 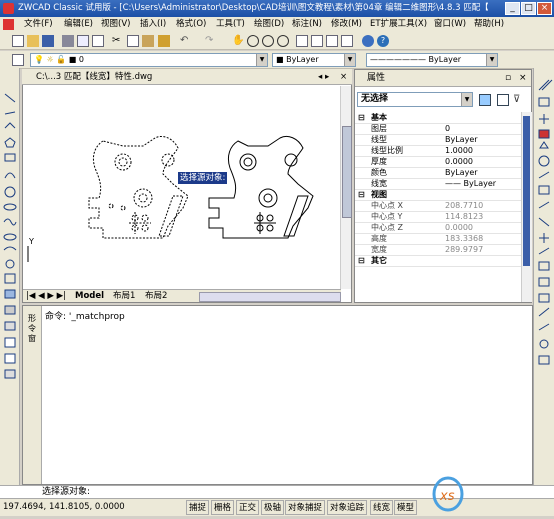 What do you see at coordinates (459, 161) in the screenshot?
I see `property-value: 0.0000` at bounding box center [459, 161].